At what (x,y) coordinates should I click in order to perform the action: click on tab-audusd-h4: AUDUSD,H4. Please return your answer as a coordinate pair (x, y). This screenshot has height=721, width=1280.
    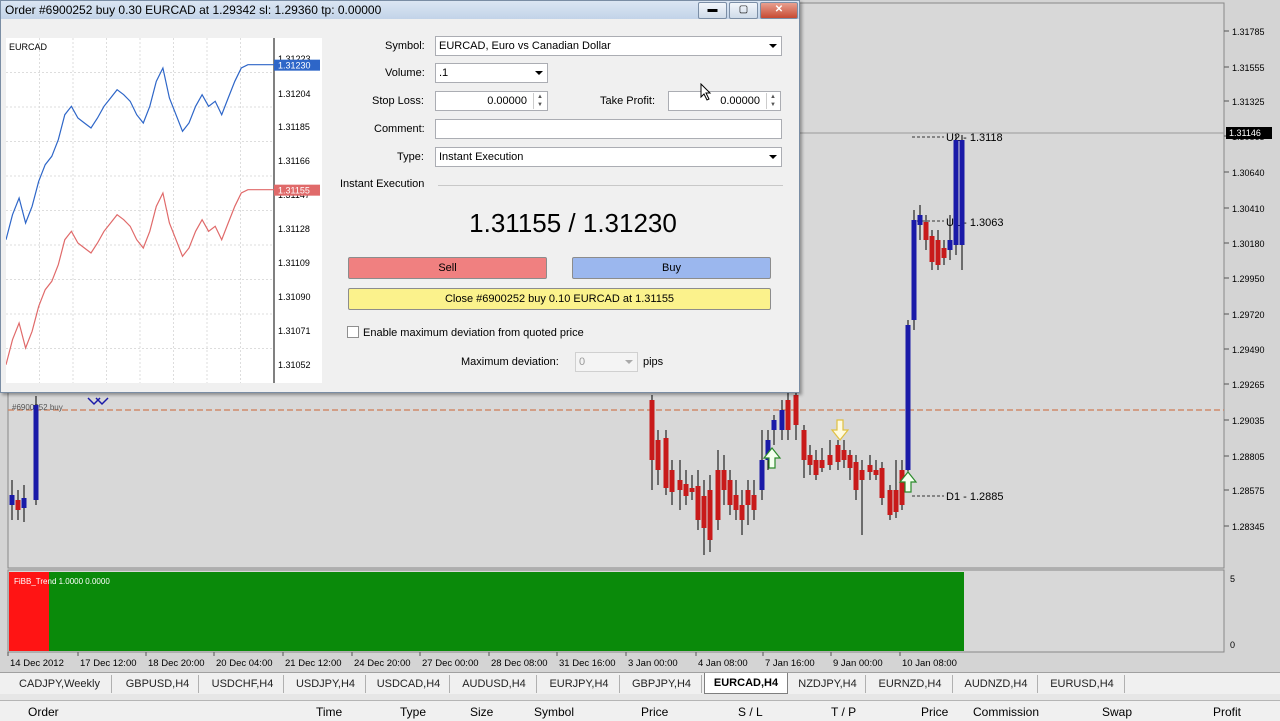
    Looking at the image, I should click on (494, 684).